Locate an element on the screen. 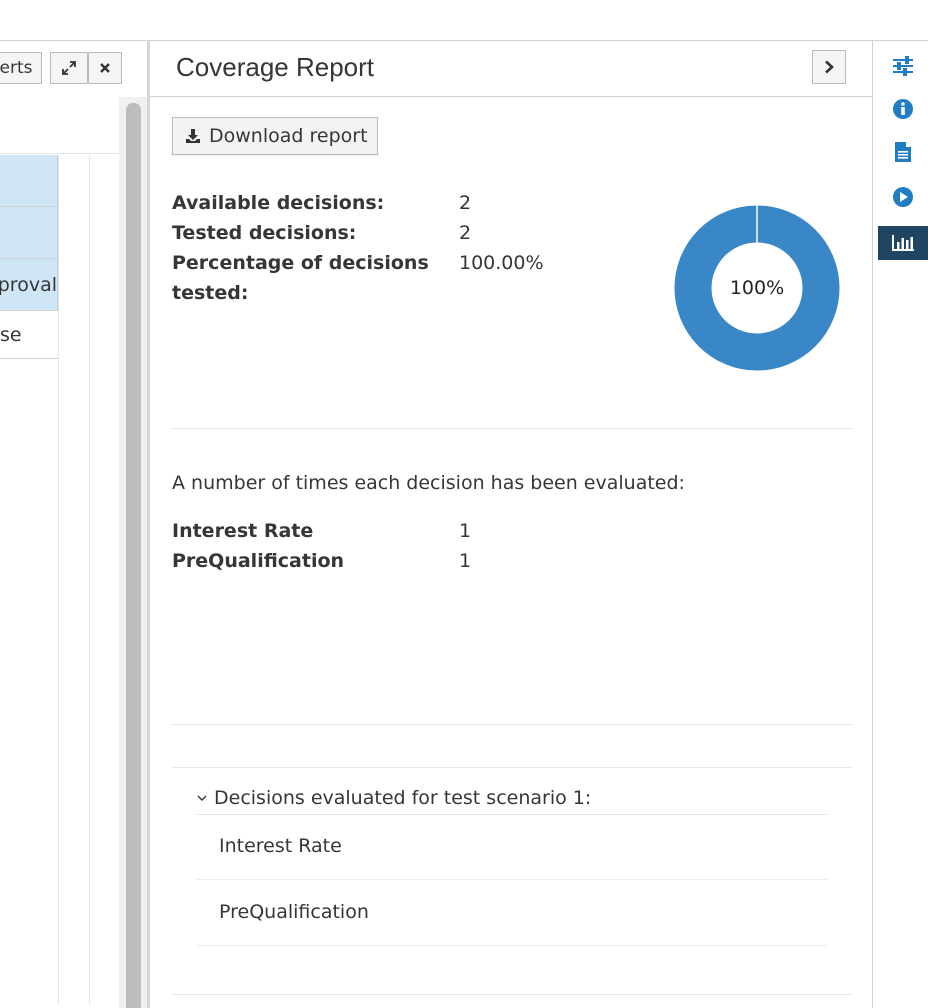  donut-label: 100% is located at coordinates (757, 288).